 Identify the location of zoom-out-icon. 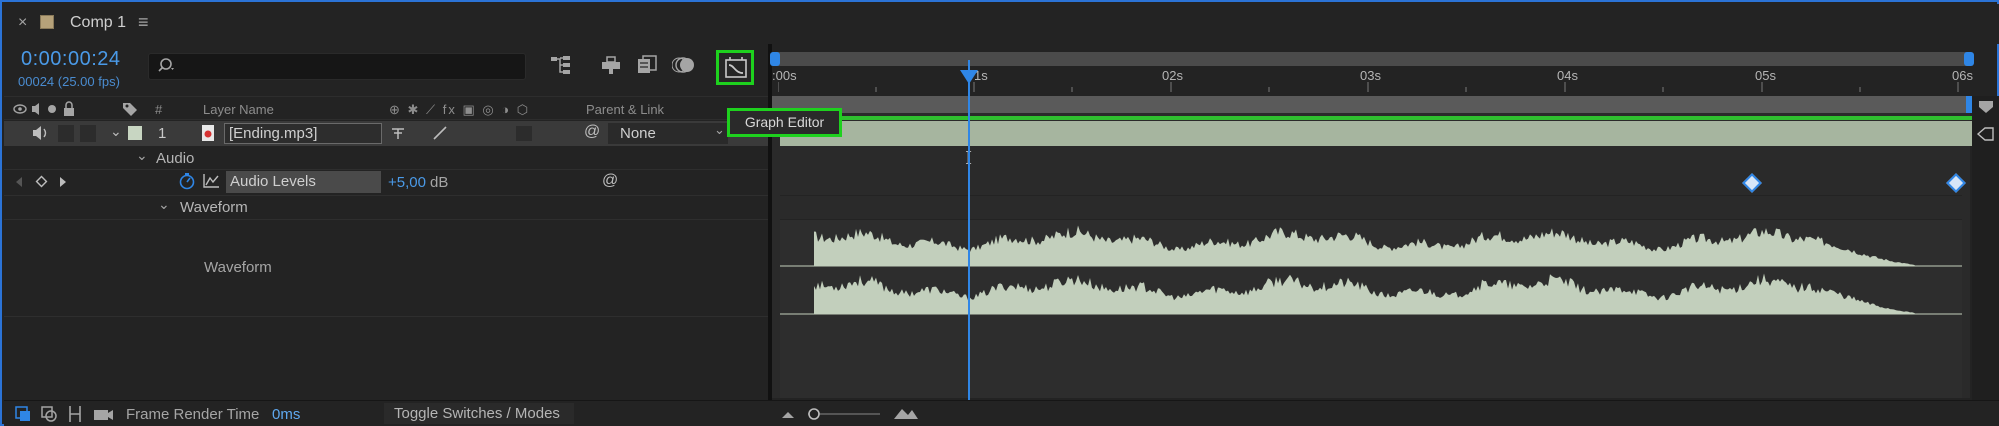
(788, 415).